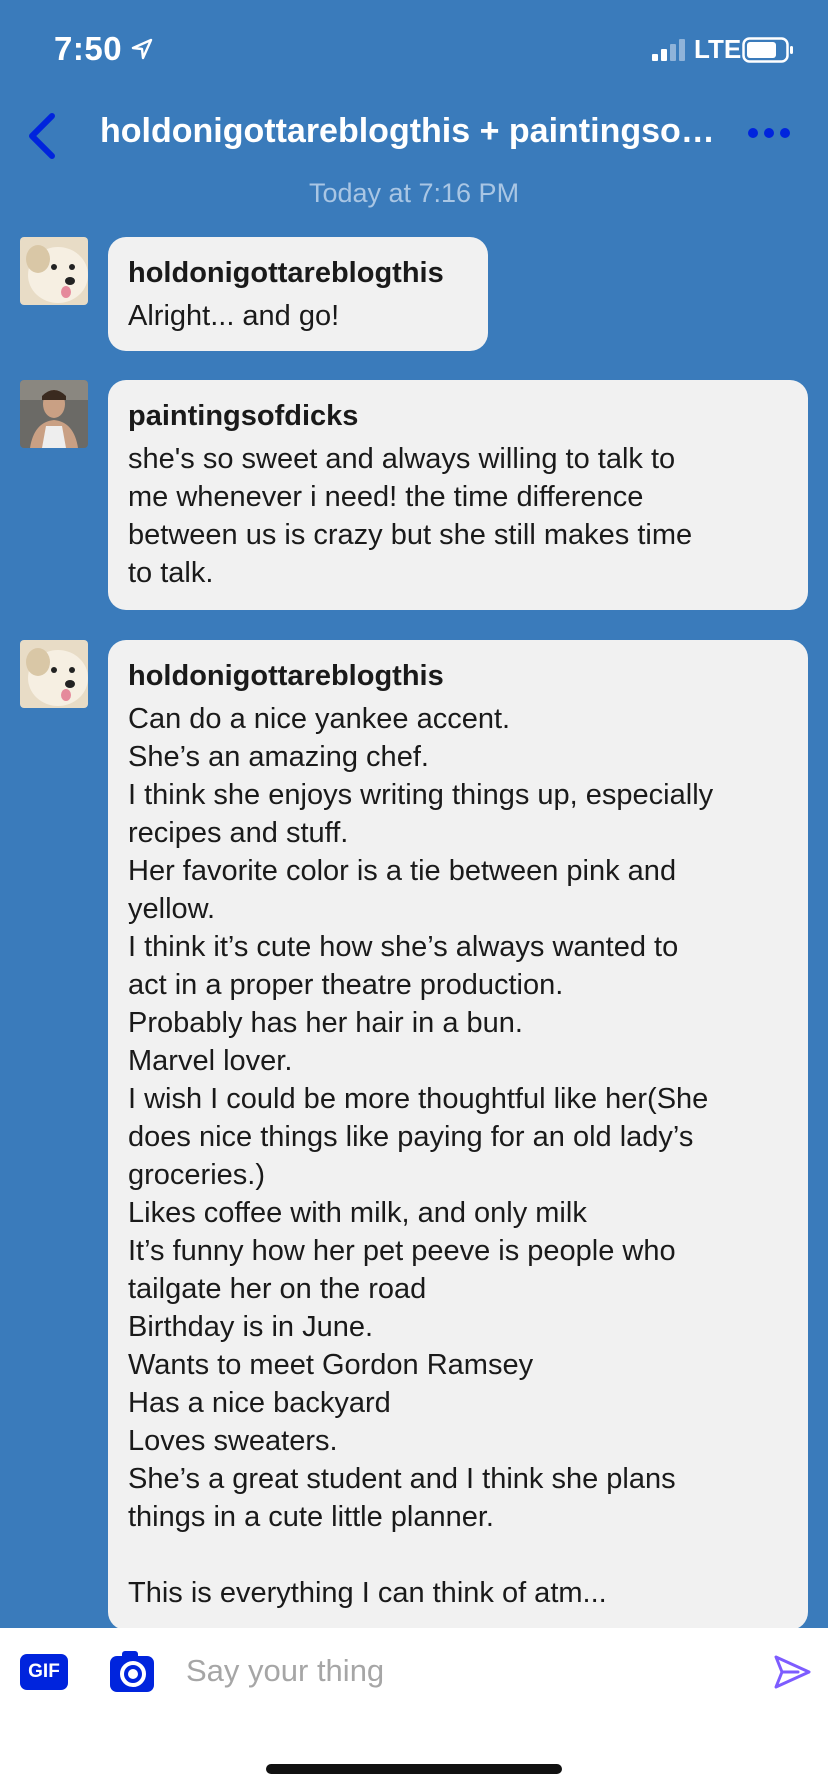 The image size is (828, 1792). Describe the element at coordinates (792, 1672) in the screenshot. I see `send-icon` at that location.